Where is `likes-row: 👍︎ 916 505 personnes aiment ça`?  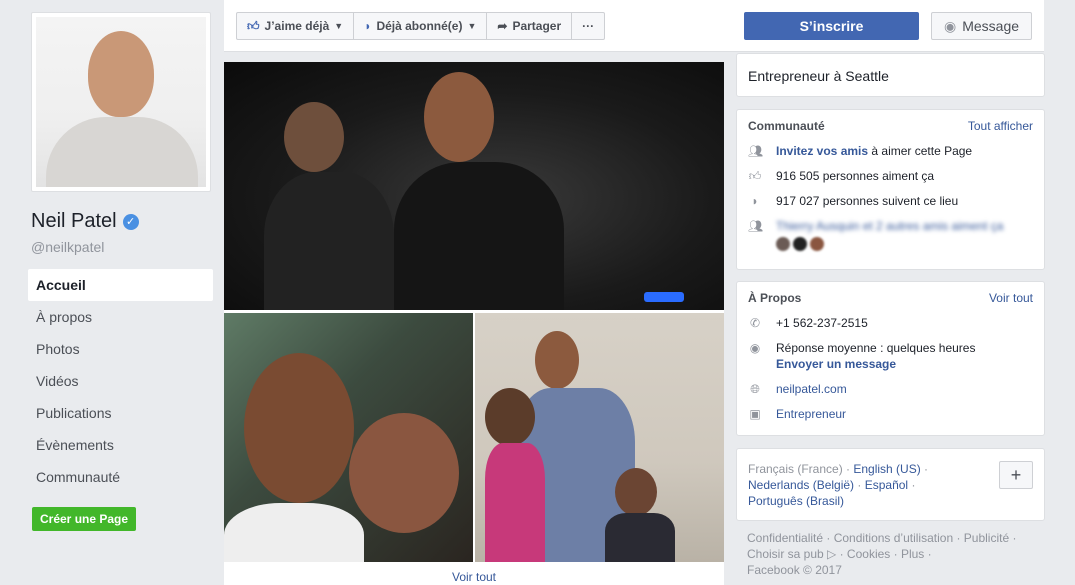 likes-row: 👍︎ 916 505 personnes aiment ça is located at coordinates (890, 176).